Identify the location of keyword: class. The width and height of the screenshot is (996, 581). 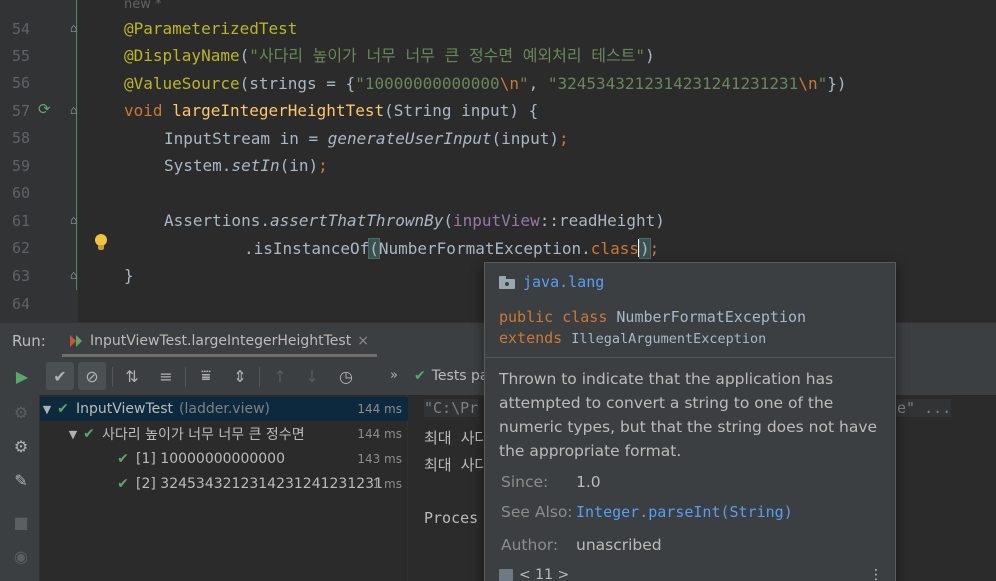
(614, 248).